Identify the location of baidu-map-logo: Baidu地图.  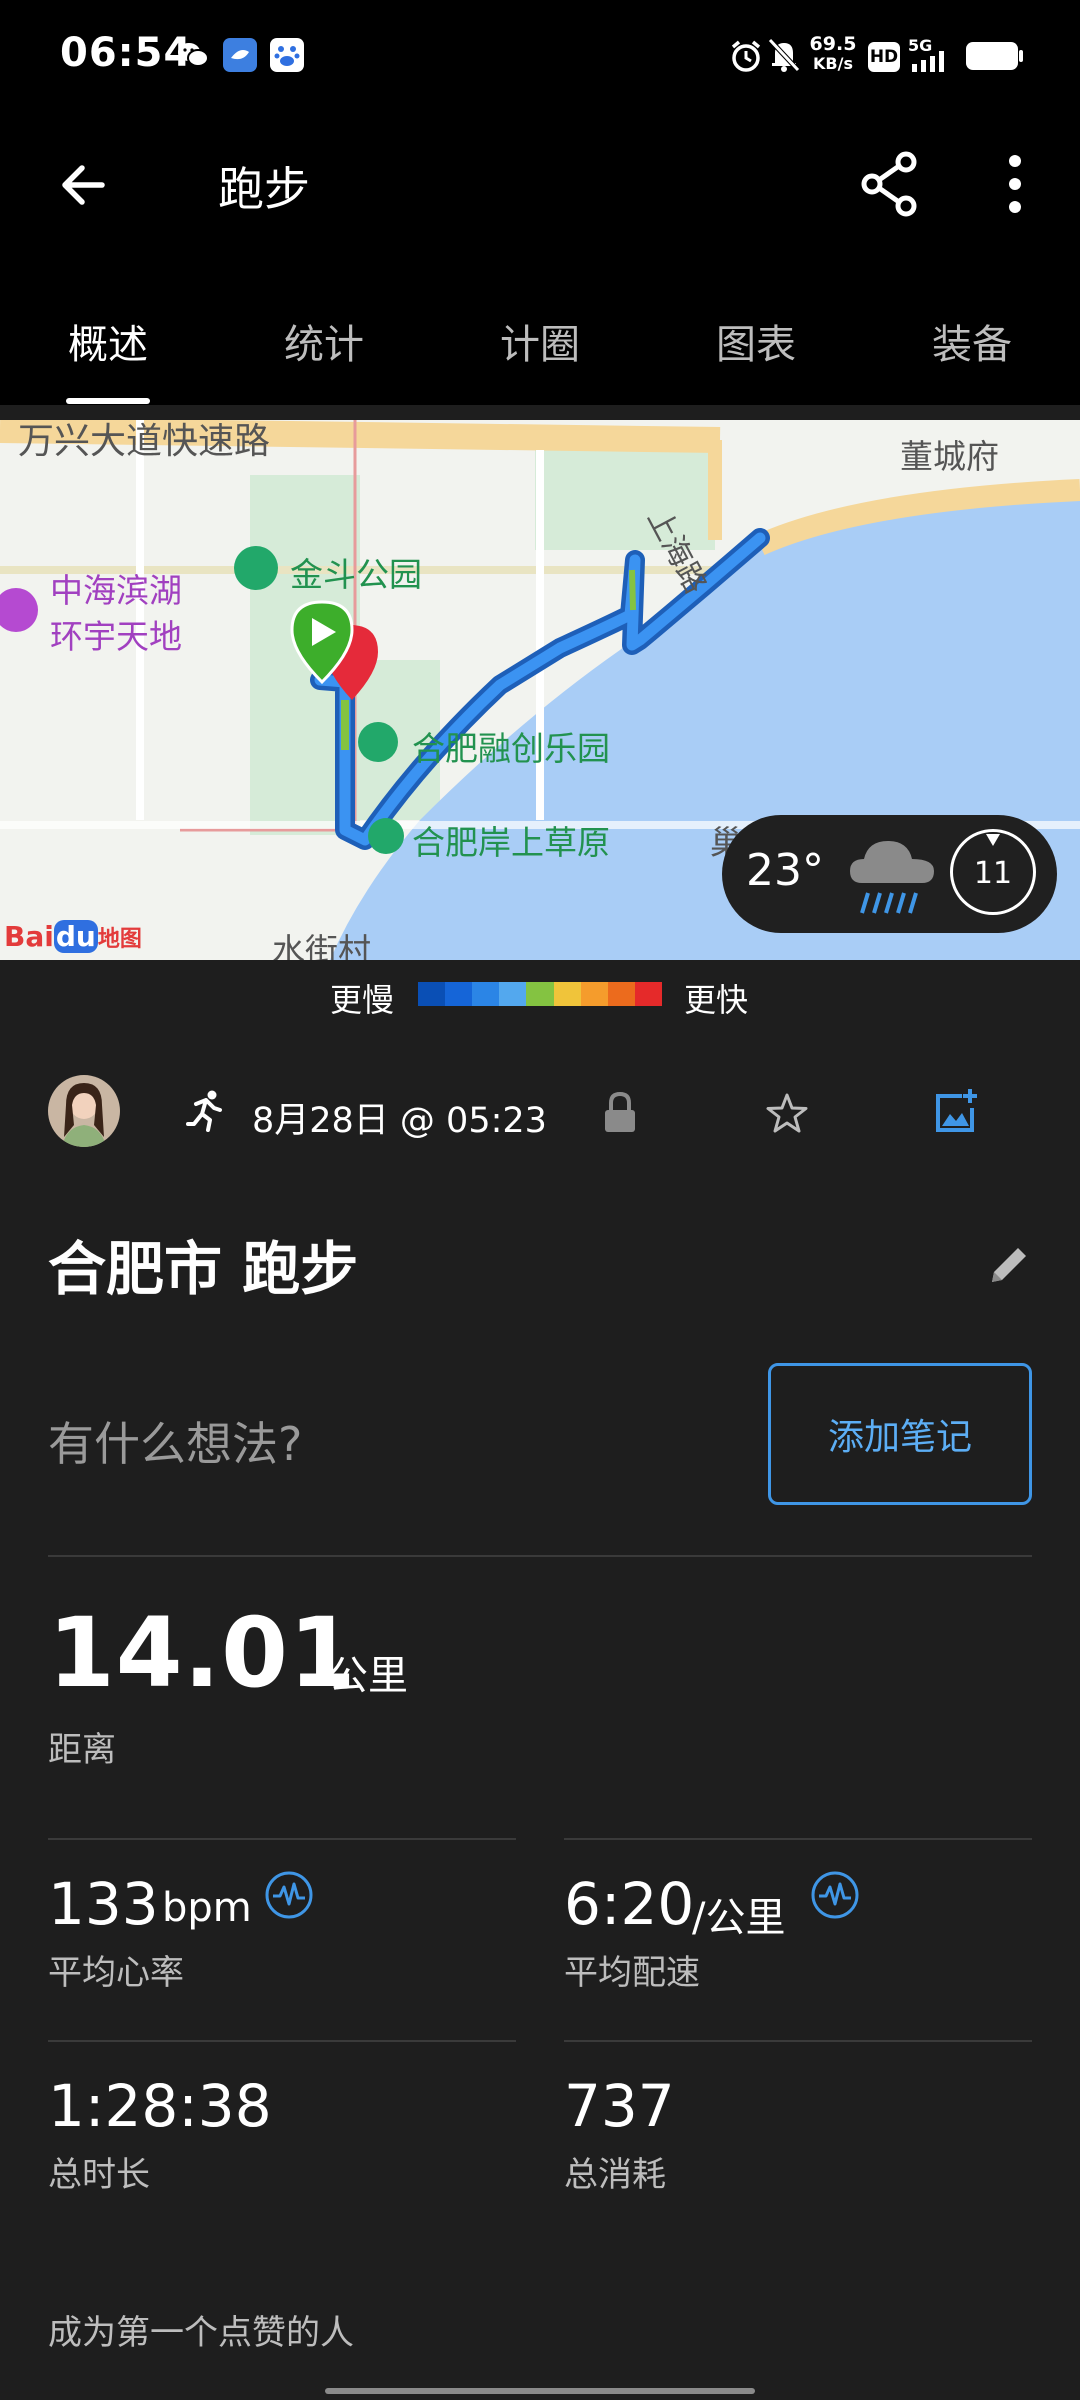
(73, 936).